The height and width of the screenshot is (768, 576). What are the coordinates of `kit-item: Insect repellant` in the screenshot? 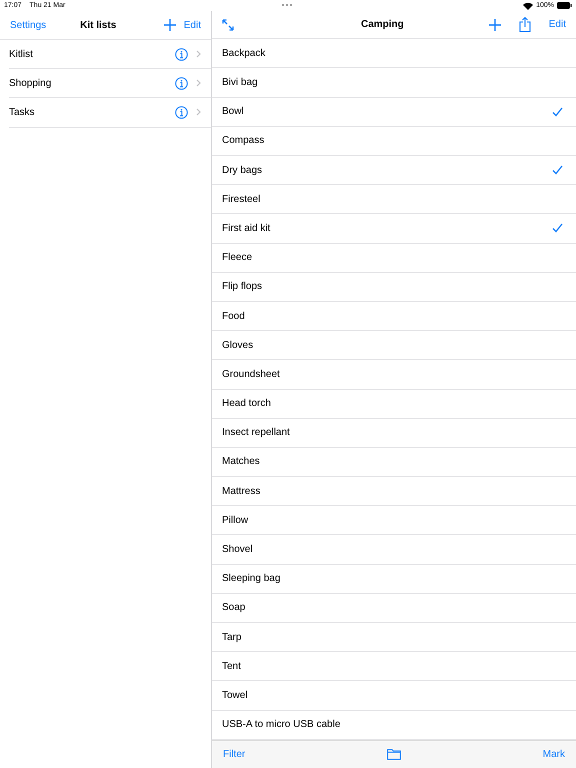 It's located at (394, 433).